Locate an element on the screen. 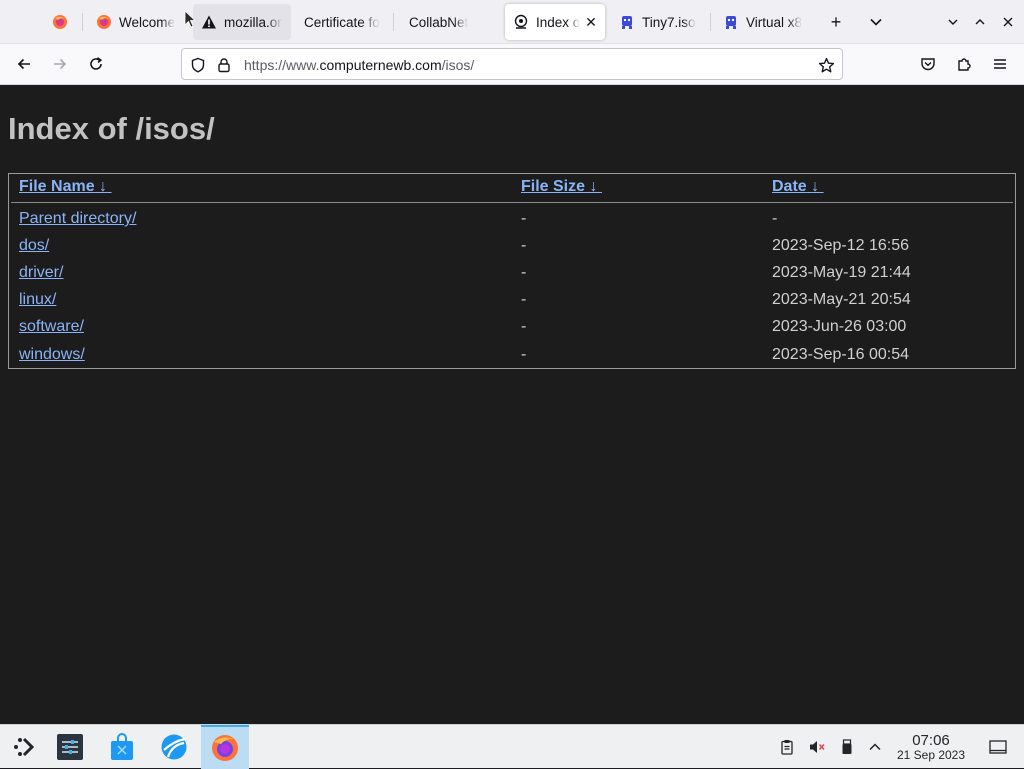  table-row: windows/ - 2023-Sep-16 00:54 is located at coordinates (512, 355).